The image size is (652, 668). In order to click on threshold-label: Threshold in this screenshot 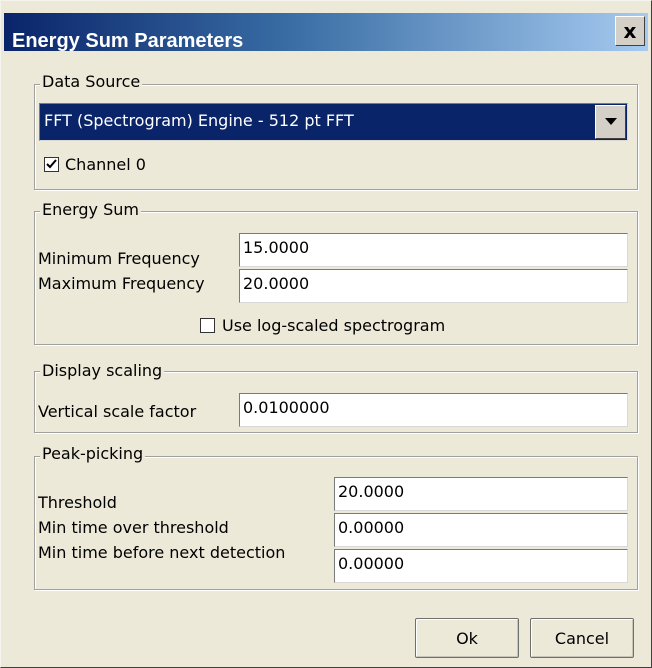, I will do `click(77, 502)`.